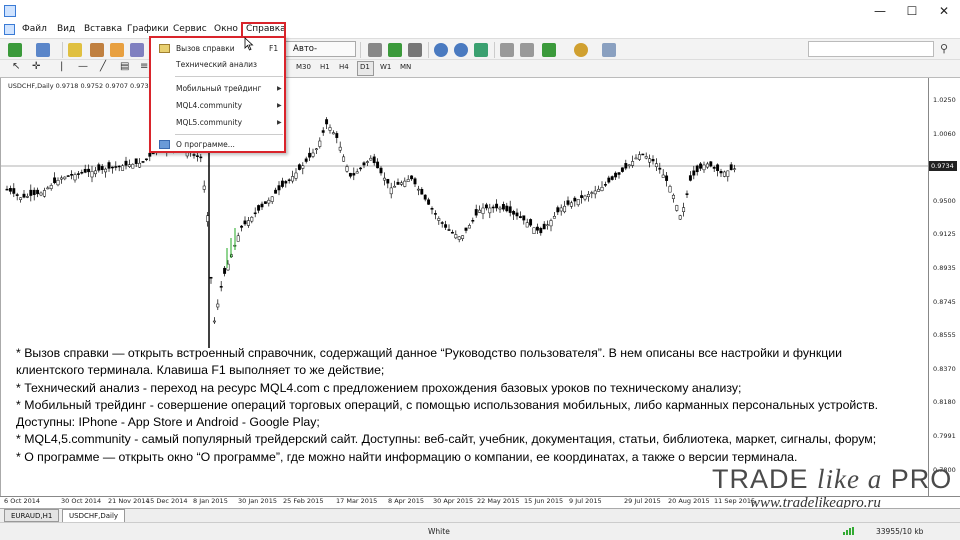 Image resolution: width=960 pixels, height=540 pixels. Describe the element at coordinates (642, 501) in the screenshot. I see `date-tick-label: 29 Jul 2015` at that location.